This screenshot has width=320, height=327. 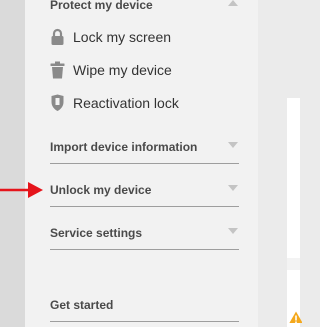 I want to click on sidebar-item-lock-screen: Lock my screen, so click(x=144, y=38).